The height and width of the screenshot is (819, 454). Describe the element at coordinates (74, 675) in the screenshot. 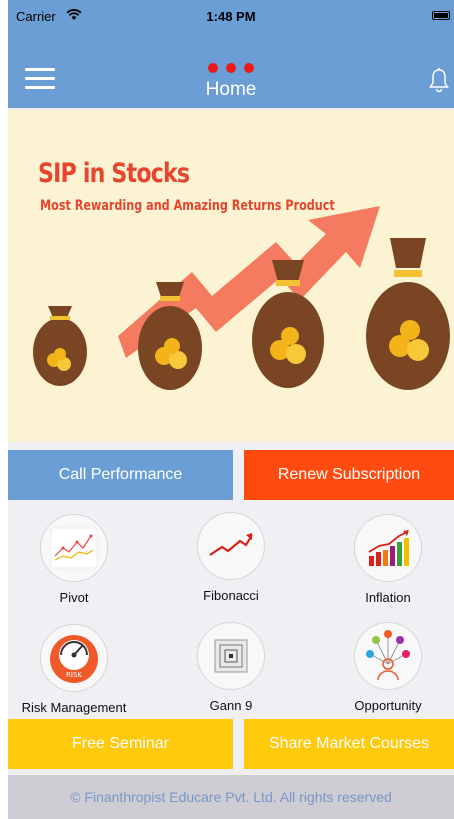

I see `risk-icon-text: RISK` at that location.